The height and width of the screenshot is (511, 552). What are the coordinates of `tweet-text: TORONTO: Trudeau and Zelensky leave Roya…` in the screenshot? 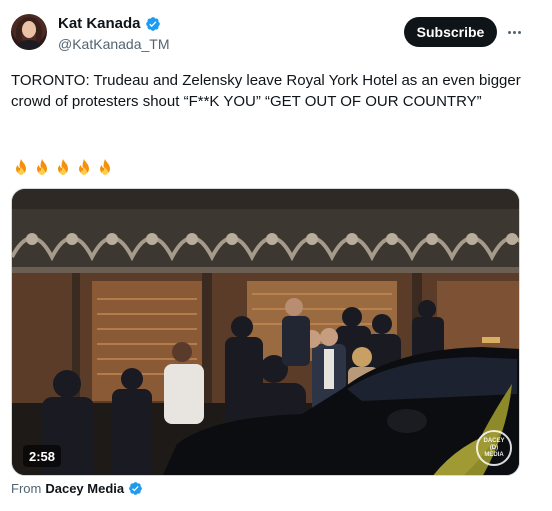 It's located at (266, 91).